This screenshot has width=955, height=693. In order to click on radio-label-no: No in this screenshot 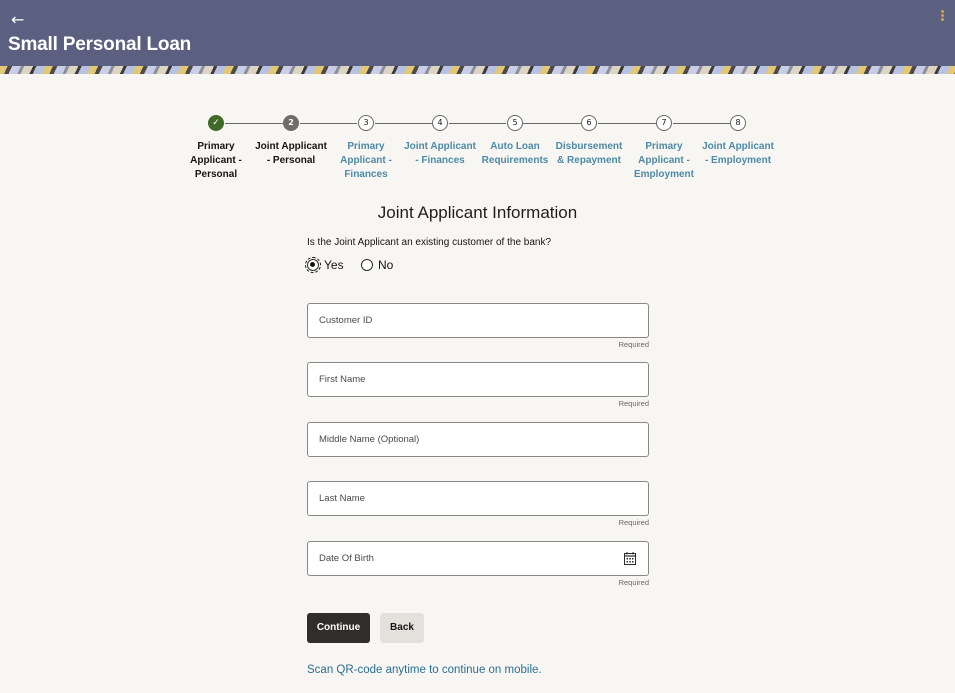, I will do `click(386, 265)`.